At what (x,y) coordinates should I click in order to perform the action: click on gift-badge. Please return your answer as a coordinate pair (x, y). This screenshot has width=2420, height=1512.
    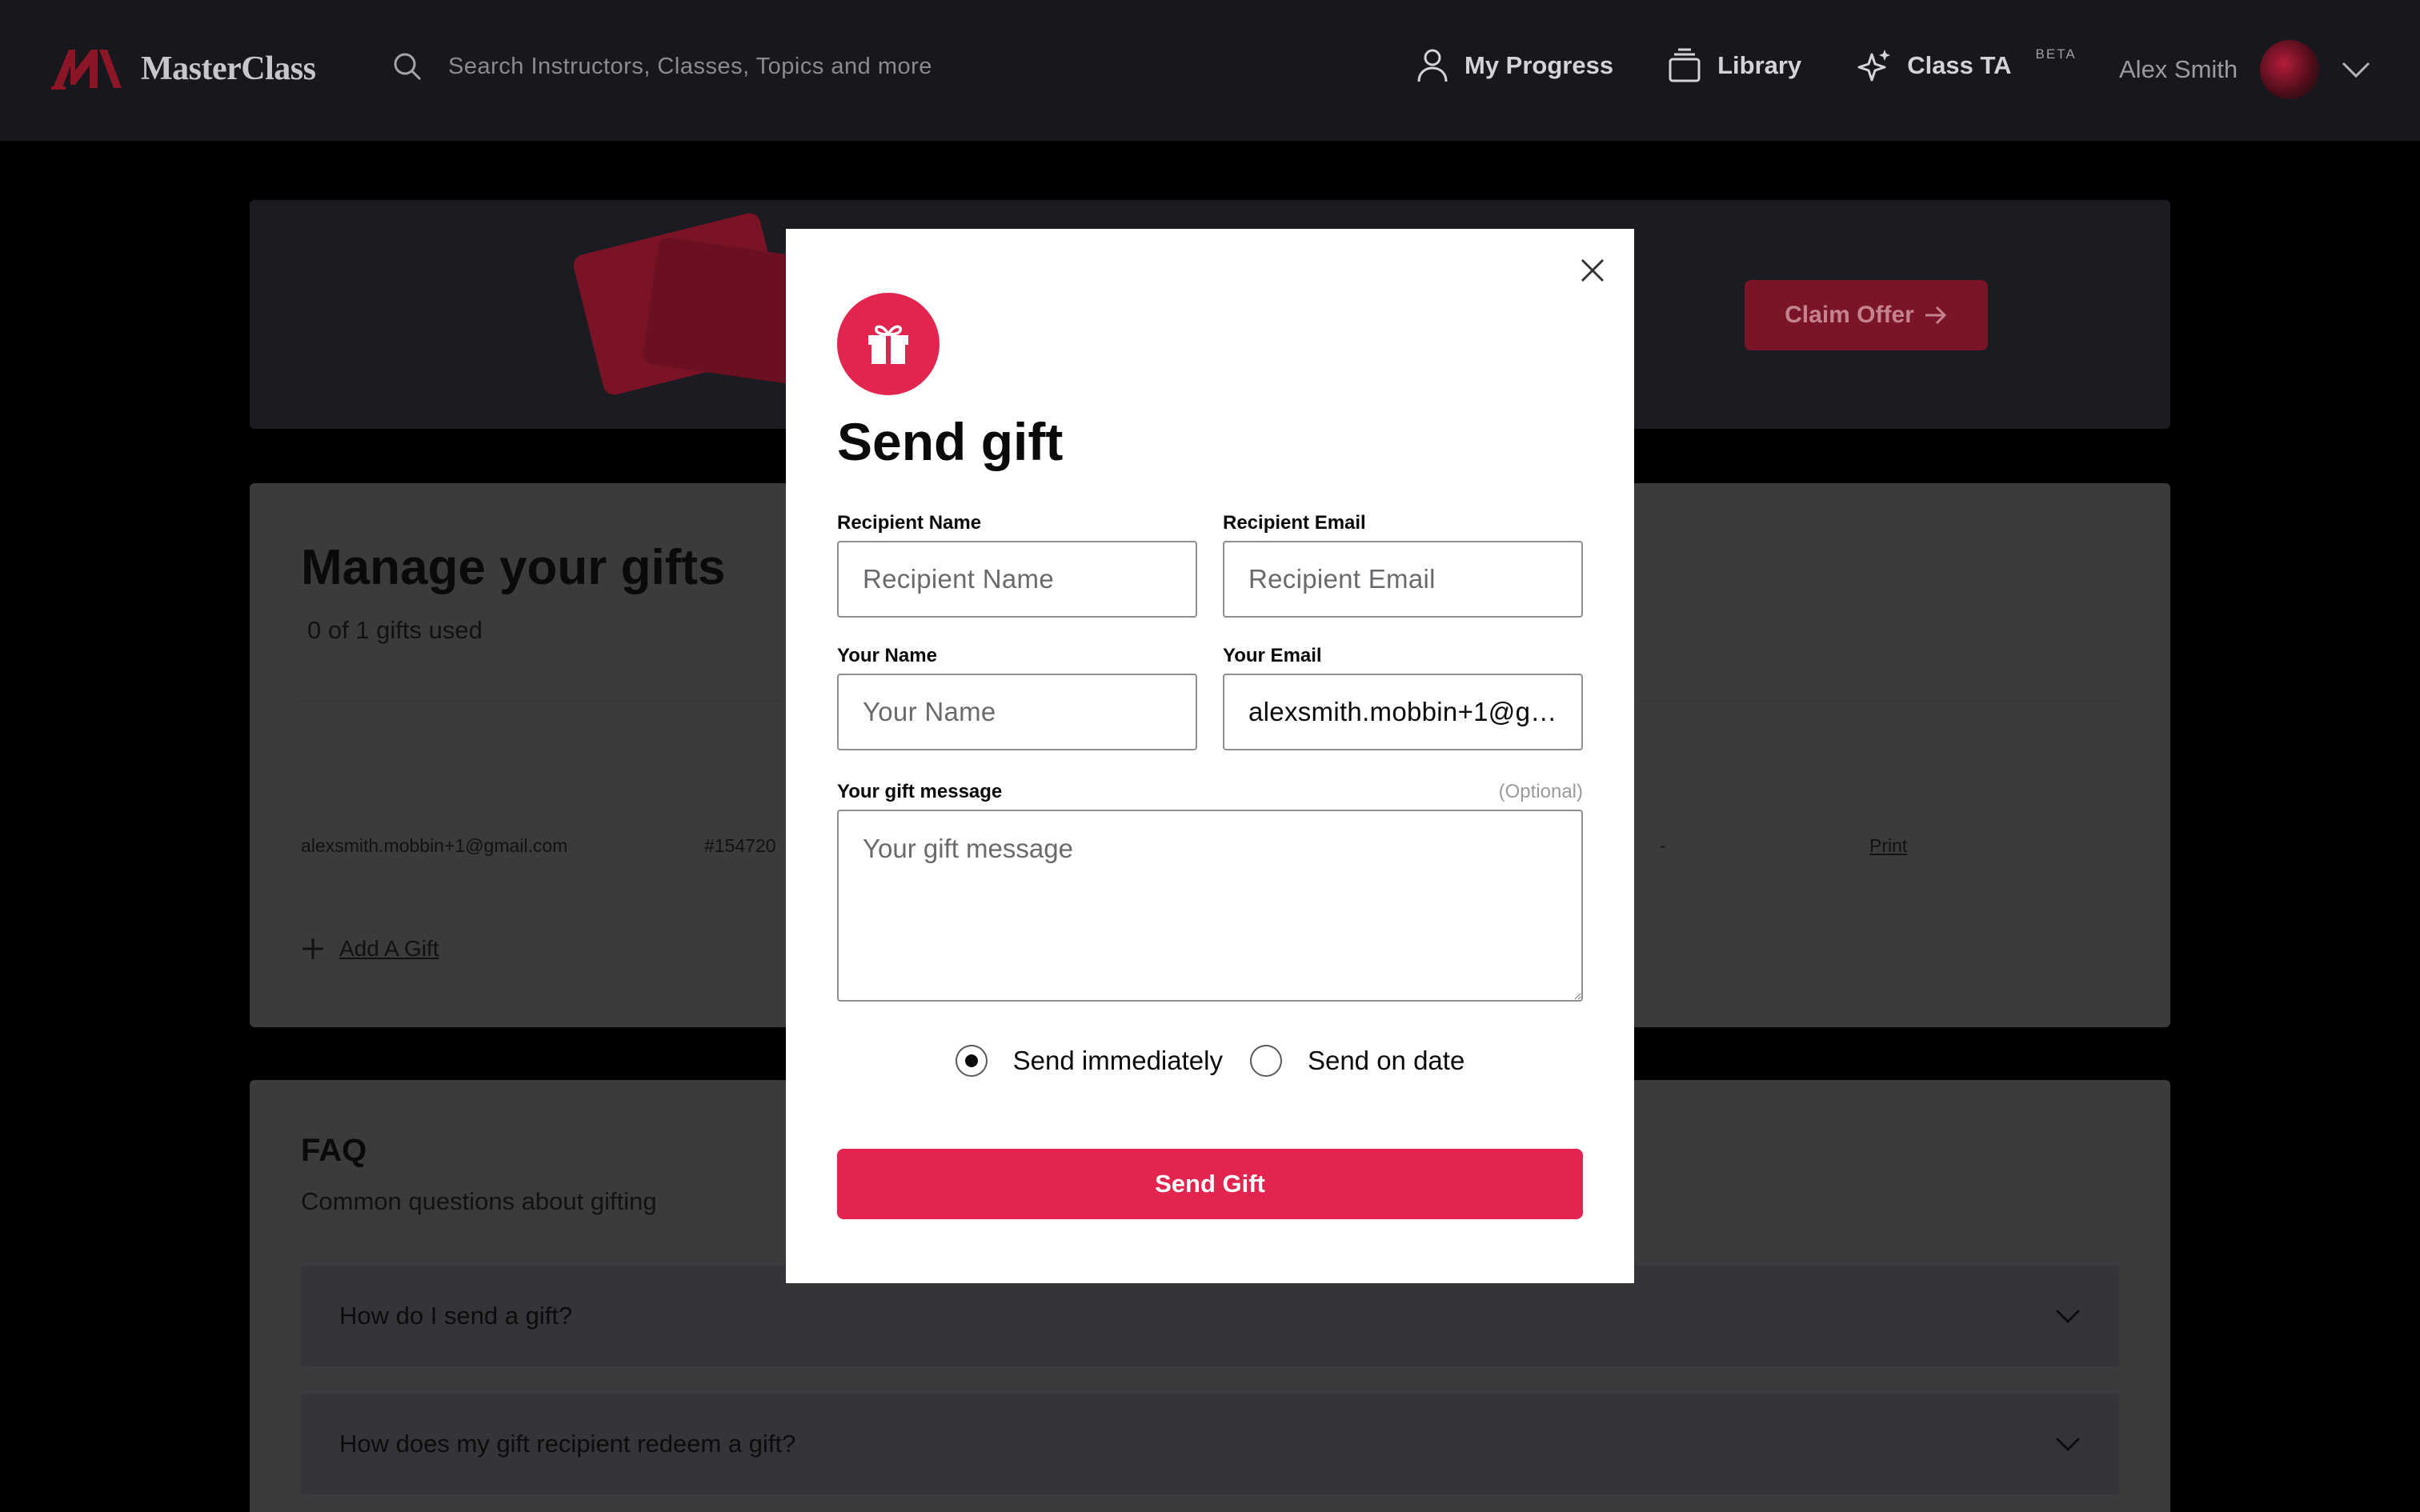
    Looking at the image, I should click on (888, 344).